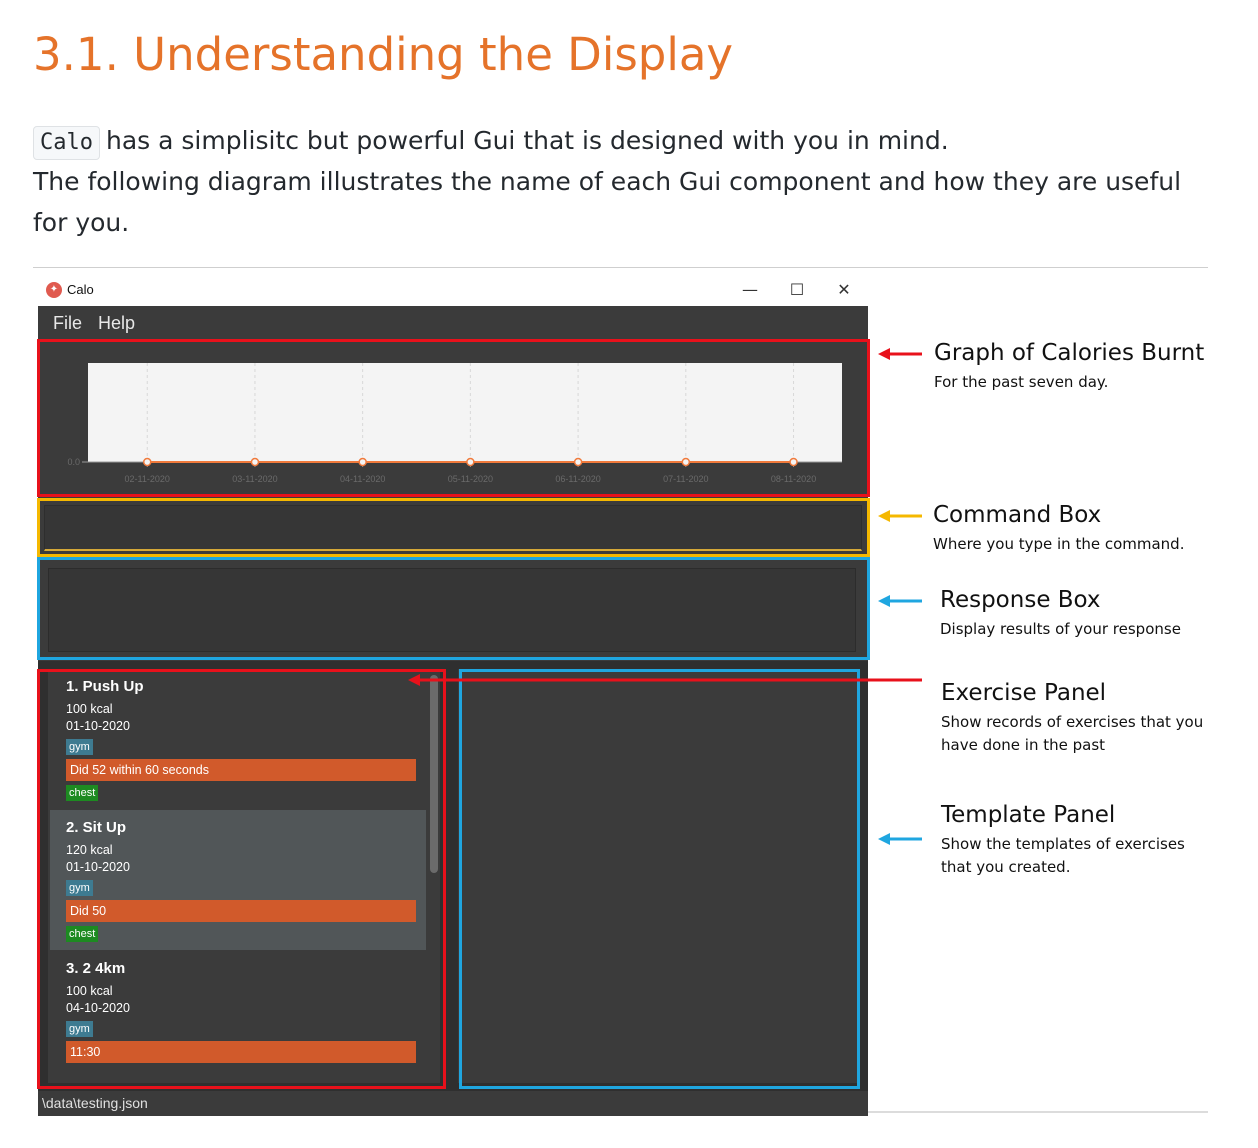  What do you see at coordinates (1021, 382) in the screenshot?
I see `graph-annotation-desc: For the past seven day.` at bounding box center [1021, 382].